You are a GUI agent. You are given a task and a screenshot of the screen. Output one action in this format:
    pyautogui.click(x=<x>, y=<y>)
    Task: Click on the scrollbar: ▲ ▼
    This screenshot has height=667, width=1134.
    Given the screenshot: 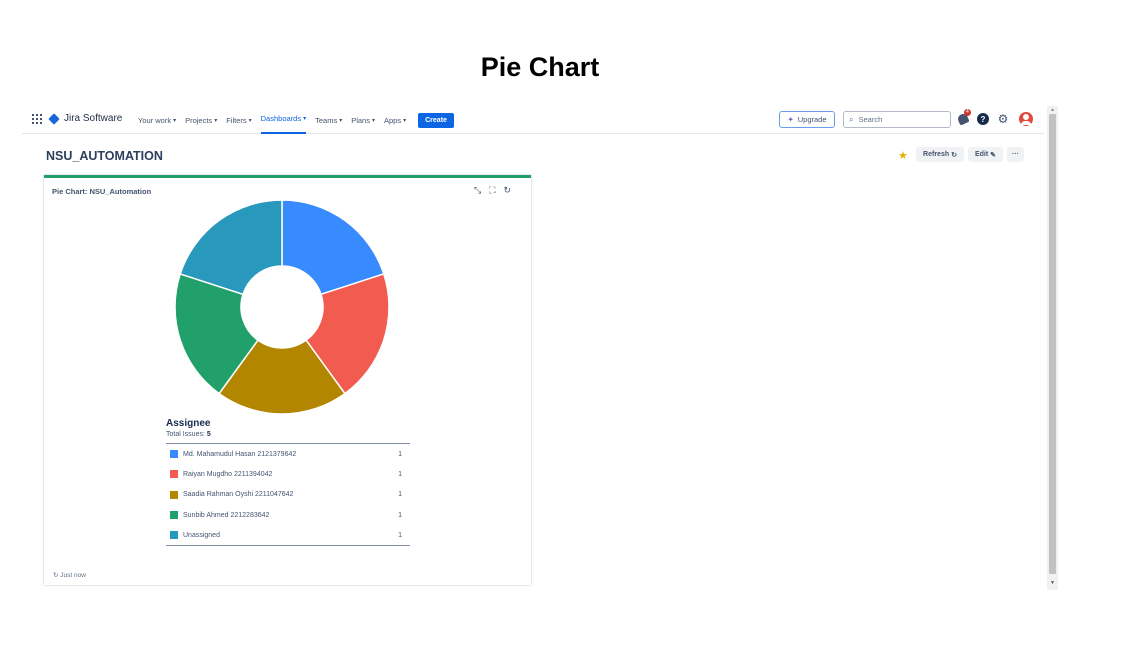 What is the action you would take?
    pyautogui.click(x=1052, y=348)
    